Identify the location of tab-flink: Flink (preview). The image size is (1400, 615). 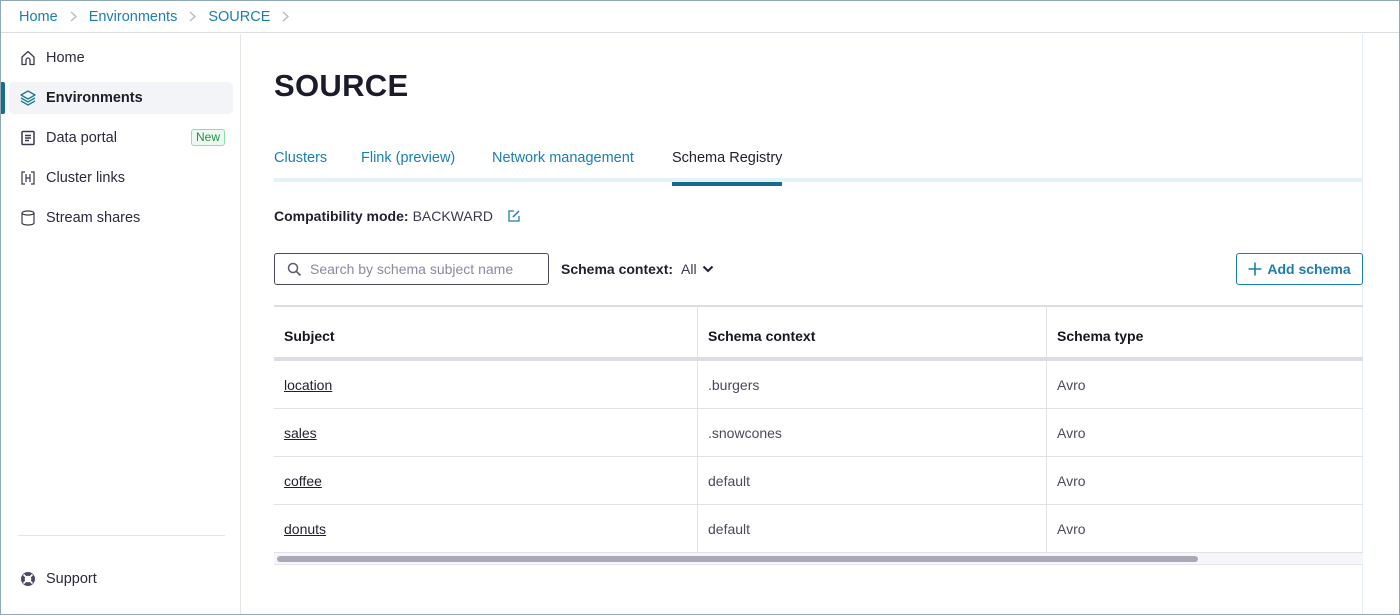
(408, 166).